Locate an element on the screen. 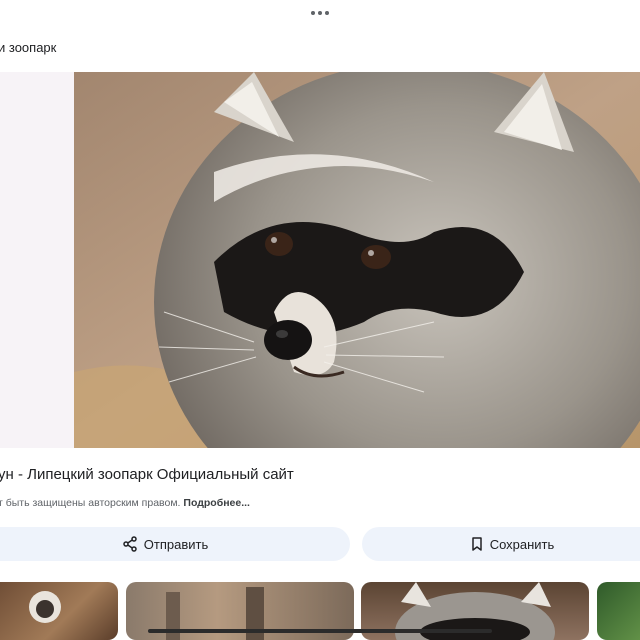 The width and height of the screenshot is (640, 640). save-button-label: Сохранить is located at coordinates (522, 544).